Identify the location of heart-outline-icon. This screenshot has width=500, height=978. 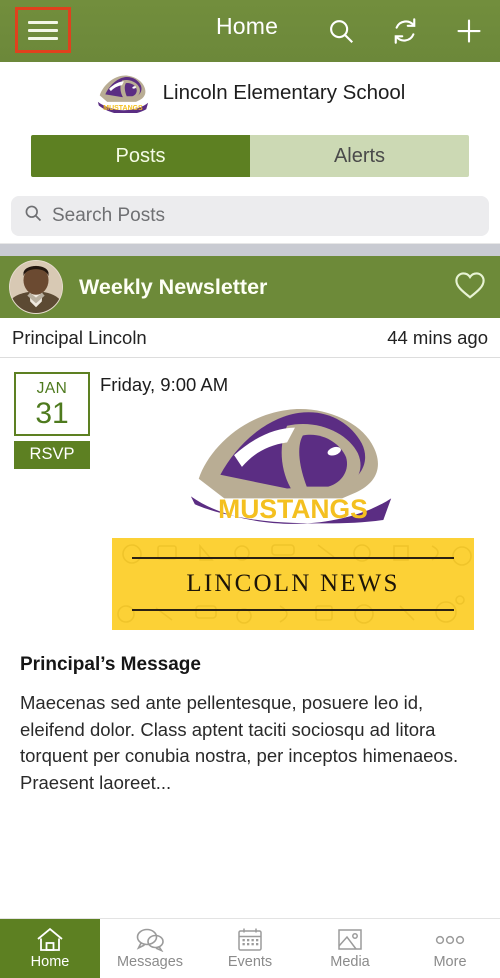
(470, 287).